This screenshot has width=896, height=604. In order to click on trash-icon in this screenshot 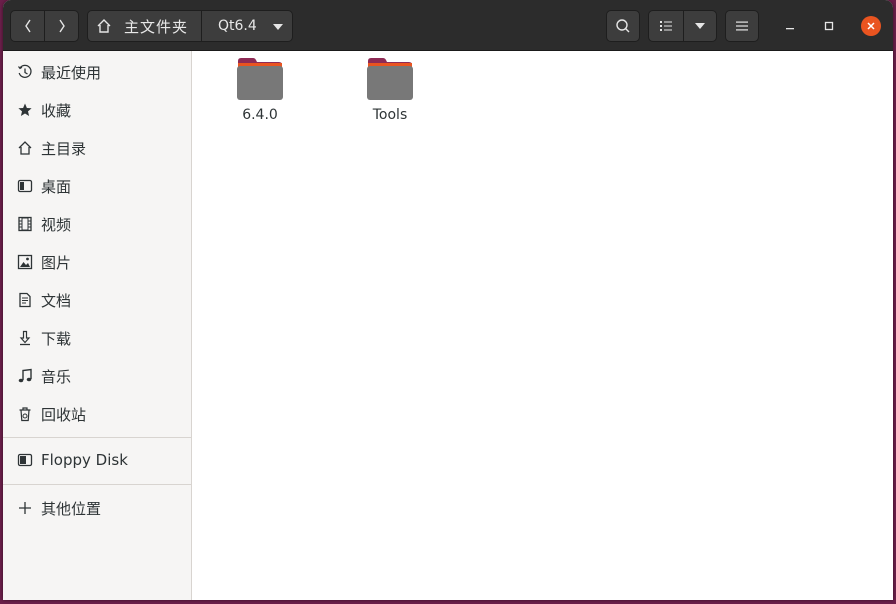, I will do `click(25, 414)`.